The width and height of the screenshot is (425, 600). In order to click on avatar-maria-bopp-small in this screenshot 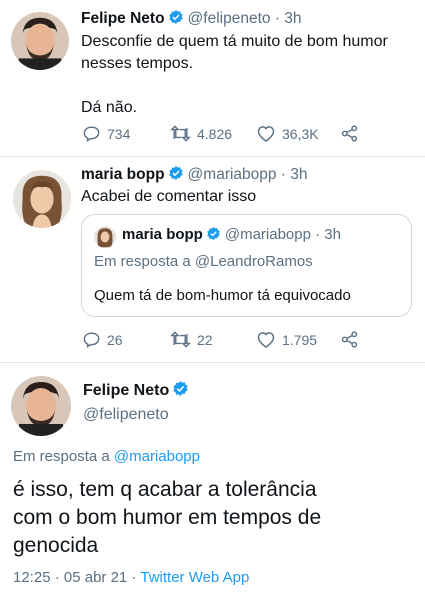, I will do `click(105, 237)`.